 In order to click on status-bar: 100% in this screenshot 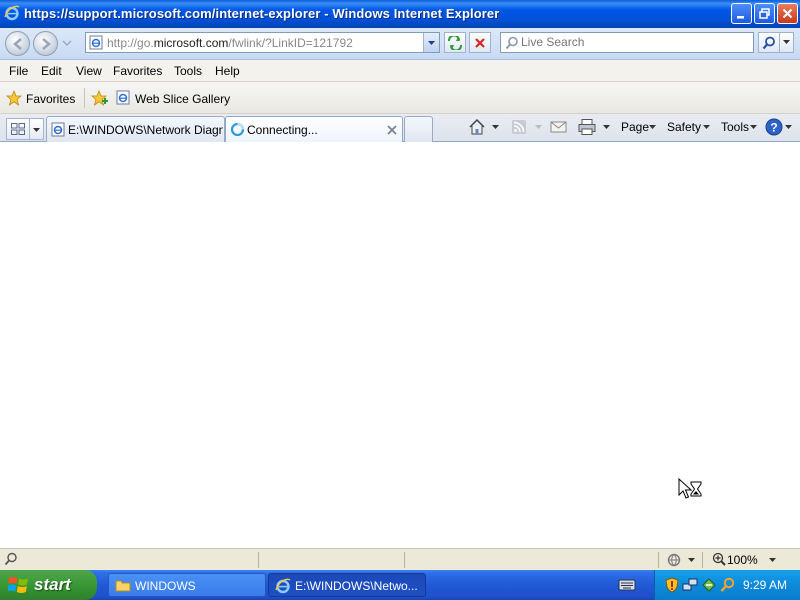, I will do `click(400, 559)`.